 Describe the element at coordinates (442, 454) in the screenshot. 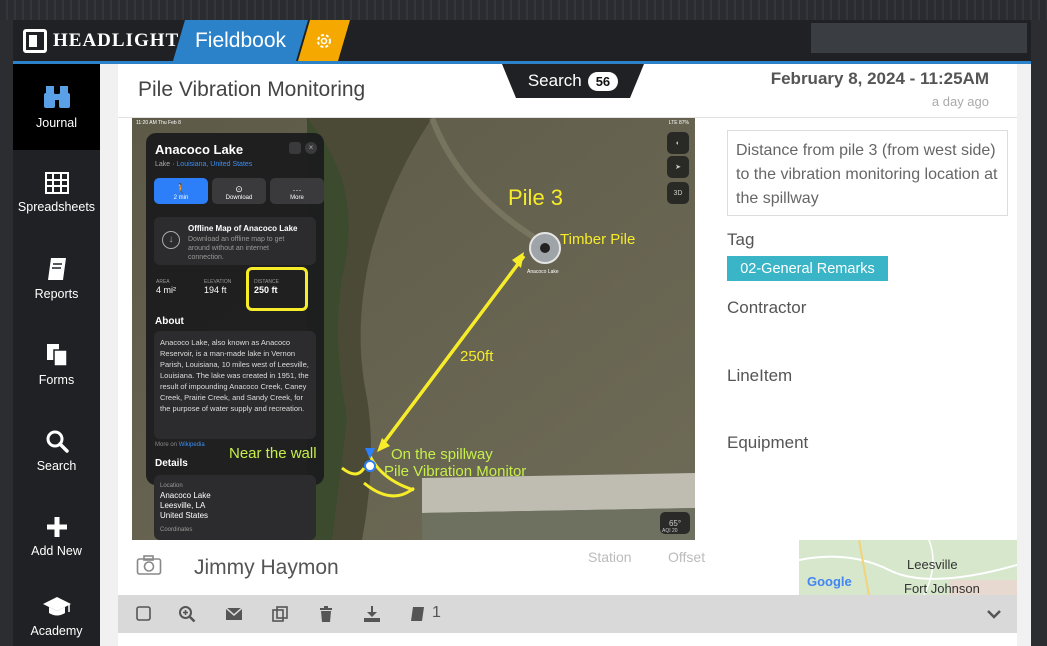

I see `annotation-spillway: On the spillway` at that location.